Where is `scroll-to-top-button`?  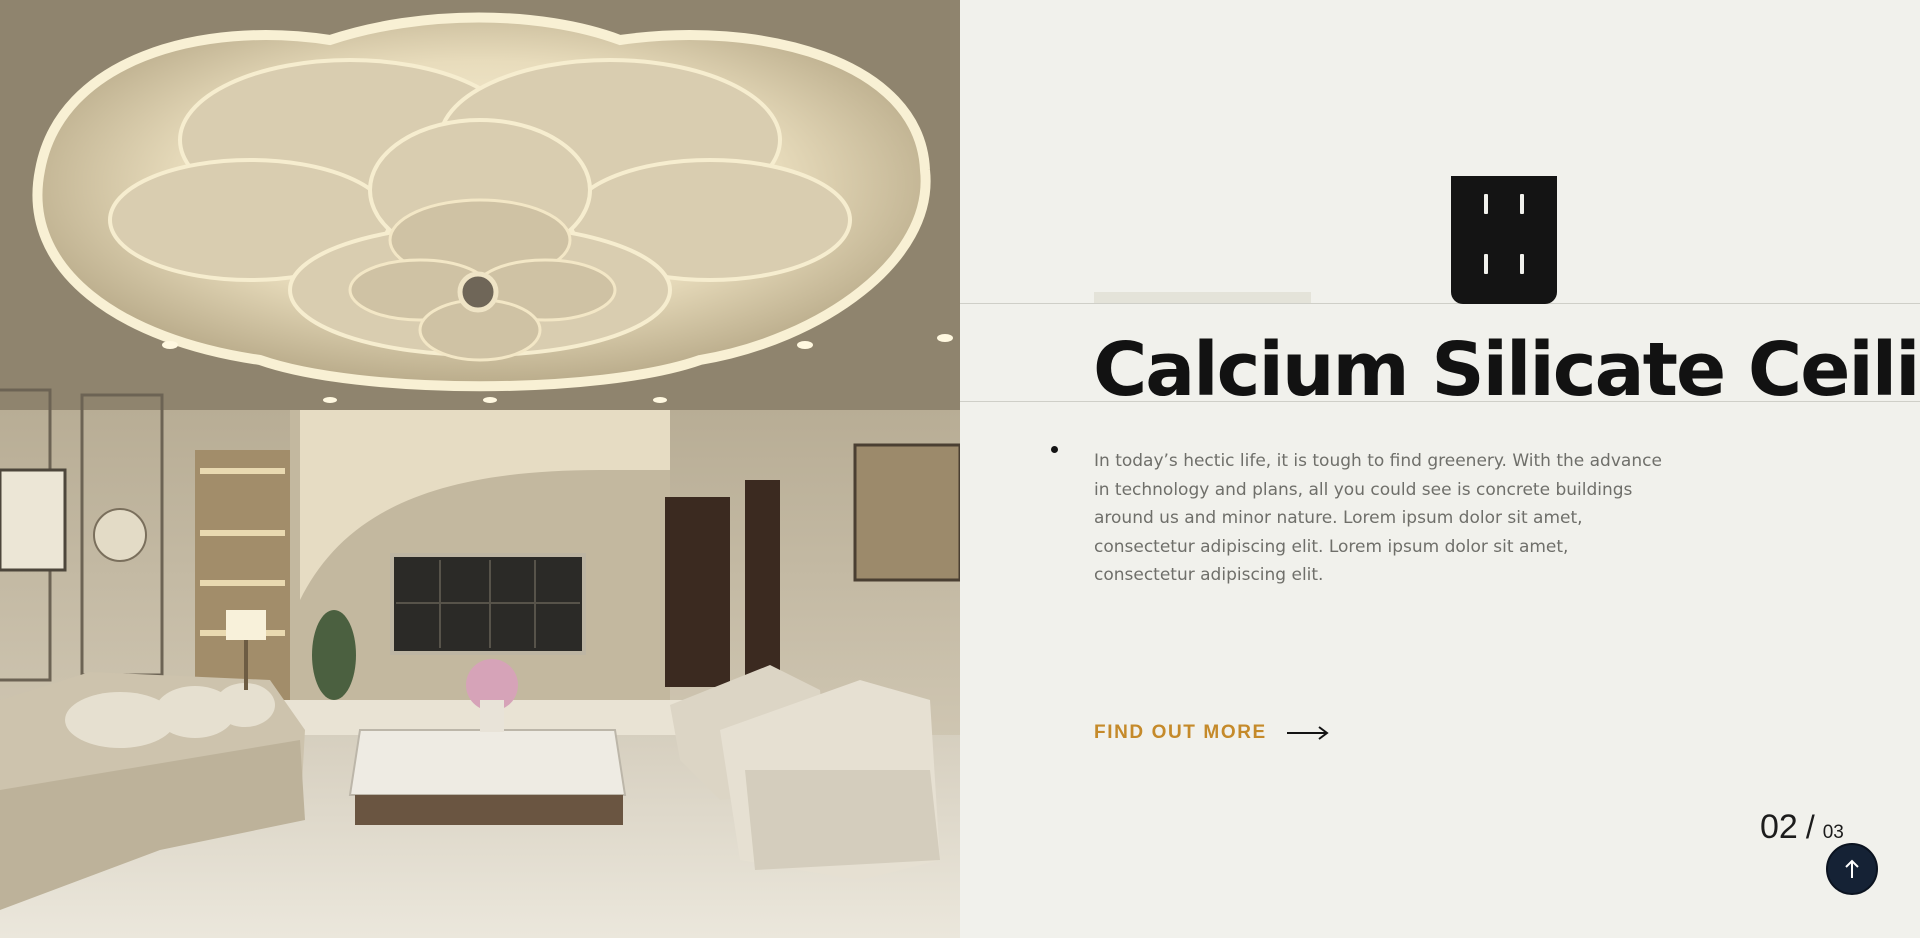 scroll-to-top-button is located at coordinates (1852, 869).